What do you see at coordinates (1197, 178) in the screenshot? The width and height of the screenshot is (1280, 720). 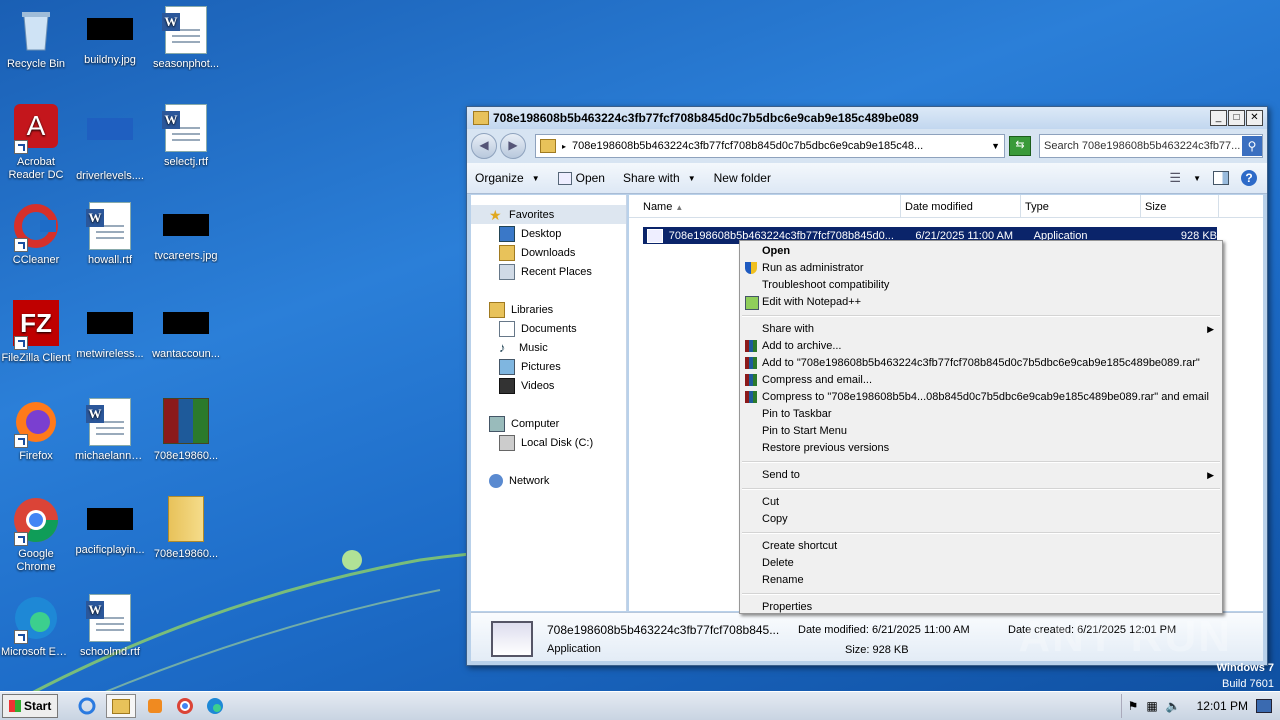 I see `view-dropdown-icon: ▼` at bounding box center [1197, 178].